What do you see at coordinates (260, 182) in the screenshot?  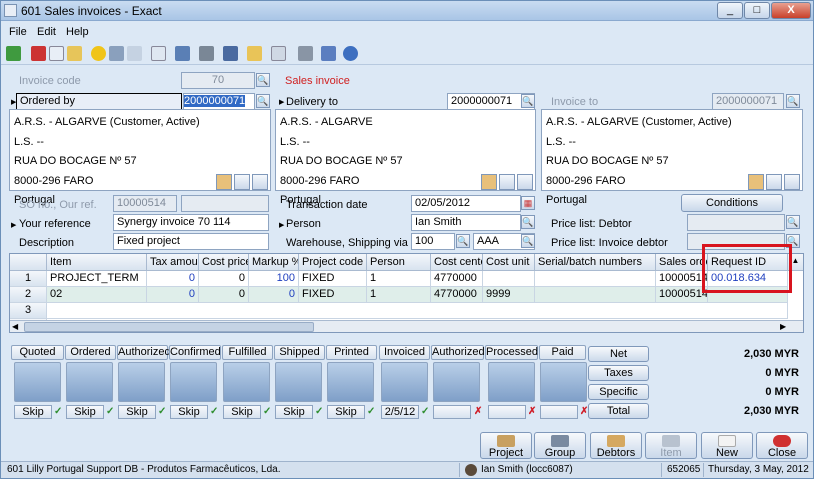 I see `address-window-icon` at bounding box center [260, 182].